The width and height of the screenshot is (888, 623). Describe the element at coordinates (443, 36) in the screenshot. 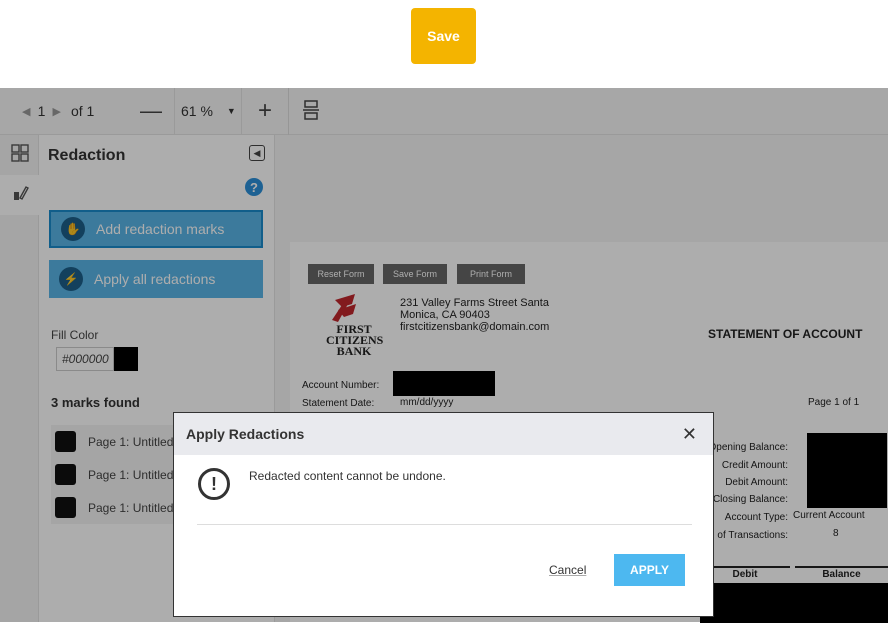

I see `save-button: Save` at that location.